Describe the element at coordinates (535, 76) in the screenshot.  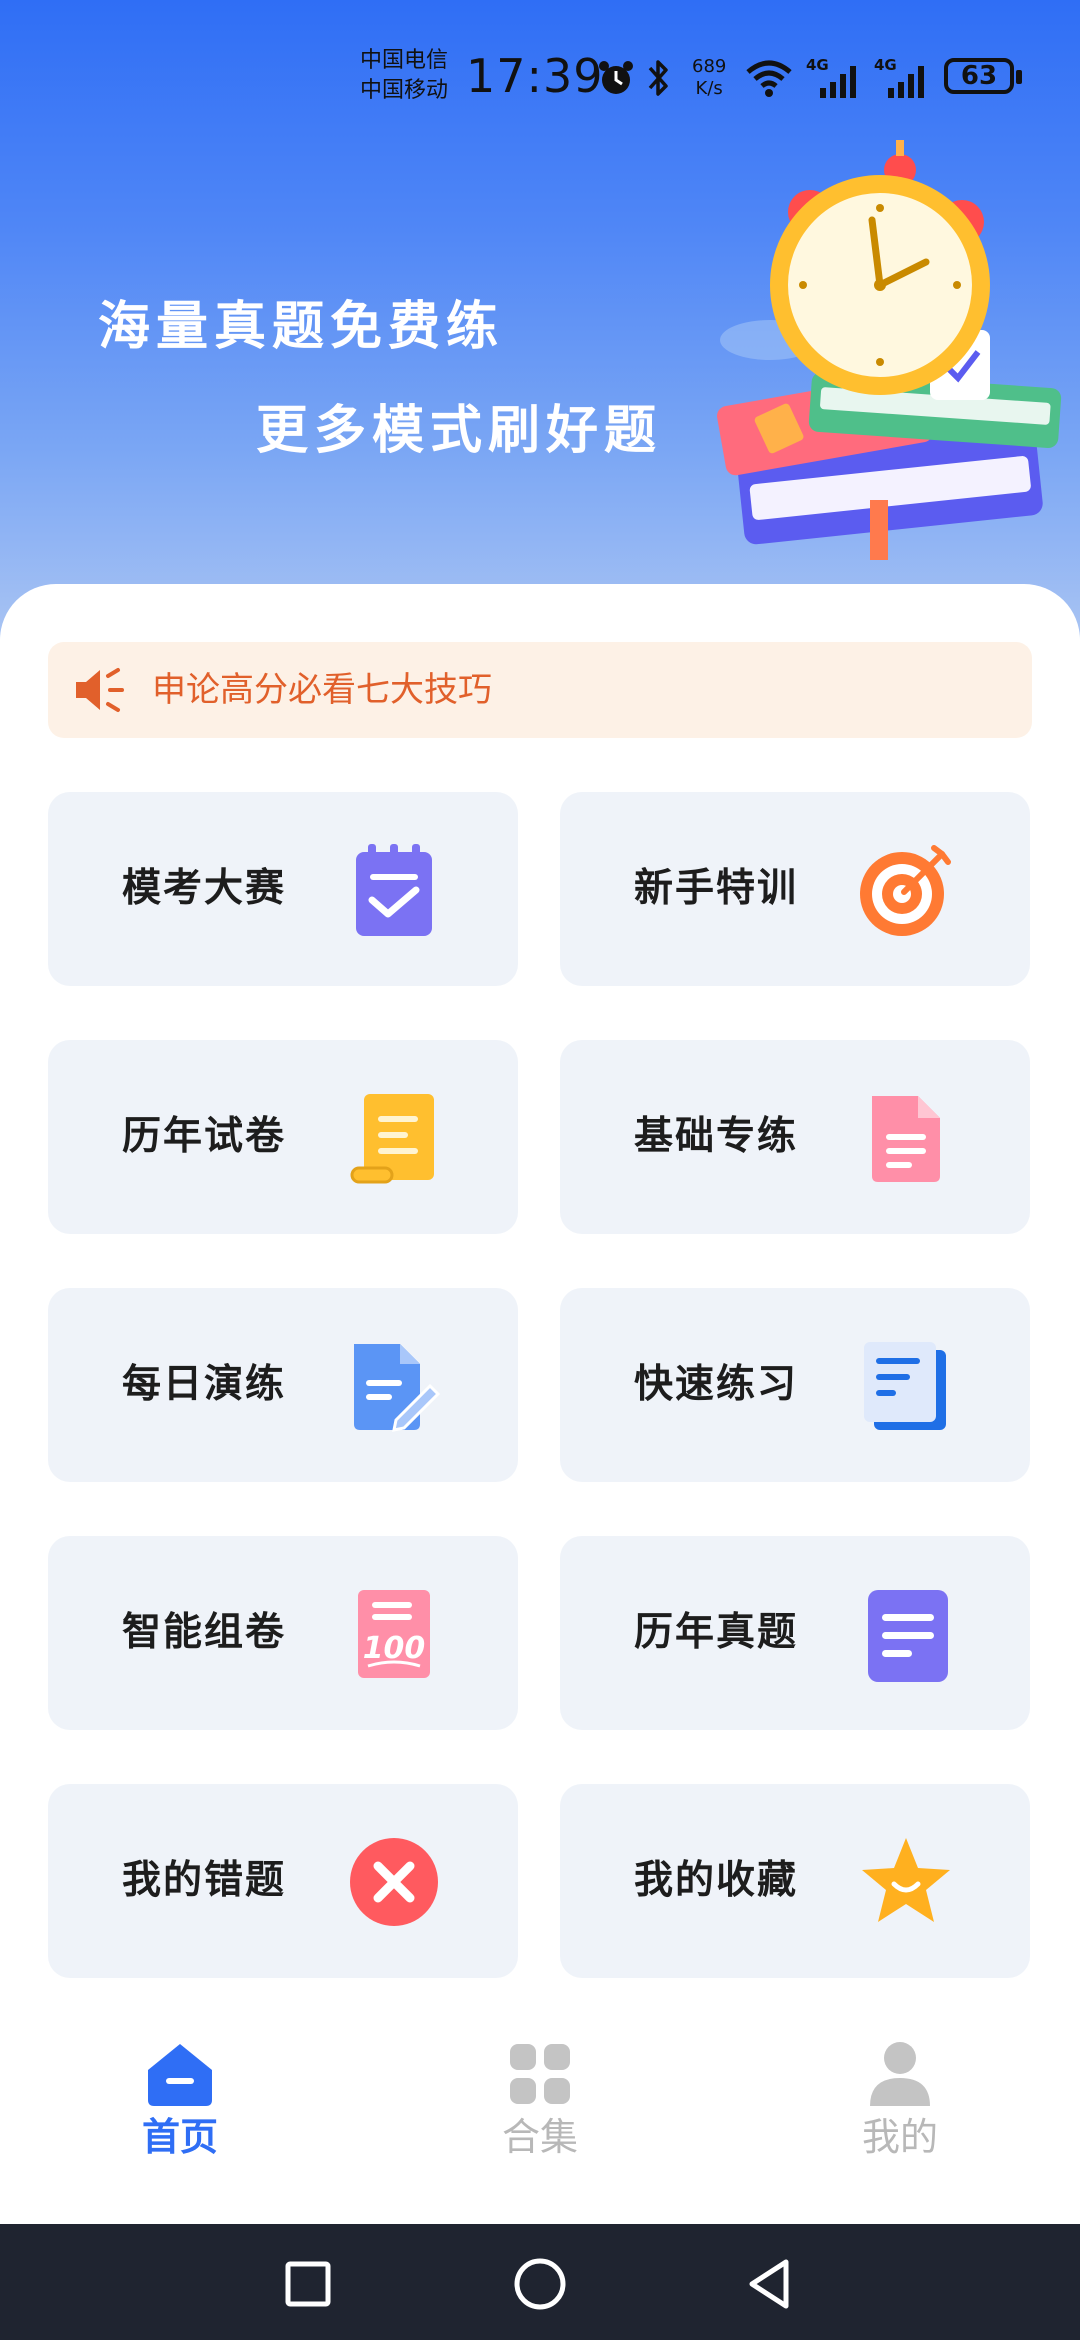
I see `status-time: 17:39` at that location.